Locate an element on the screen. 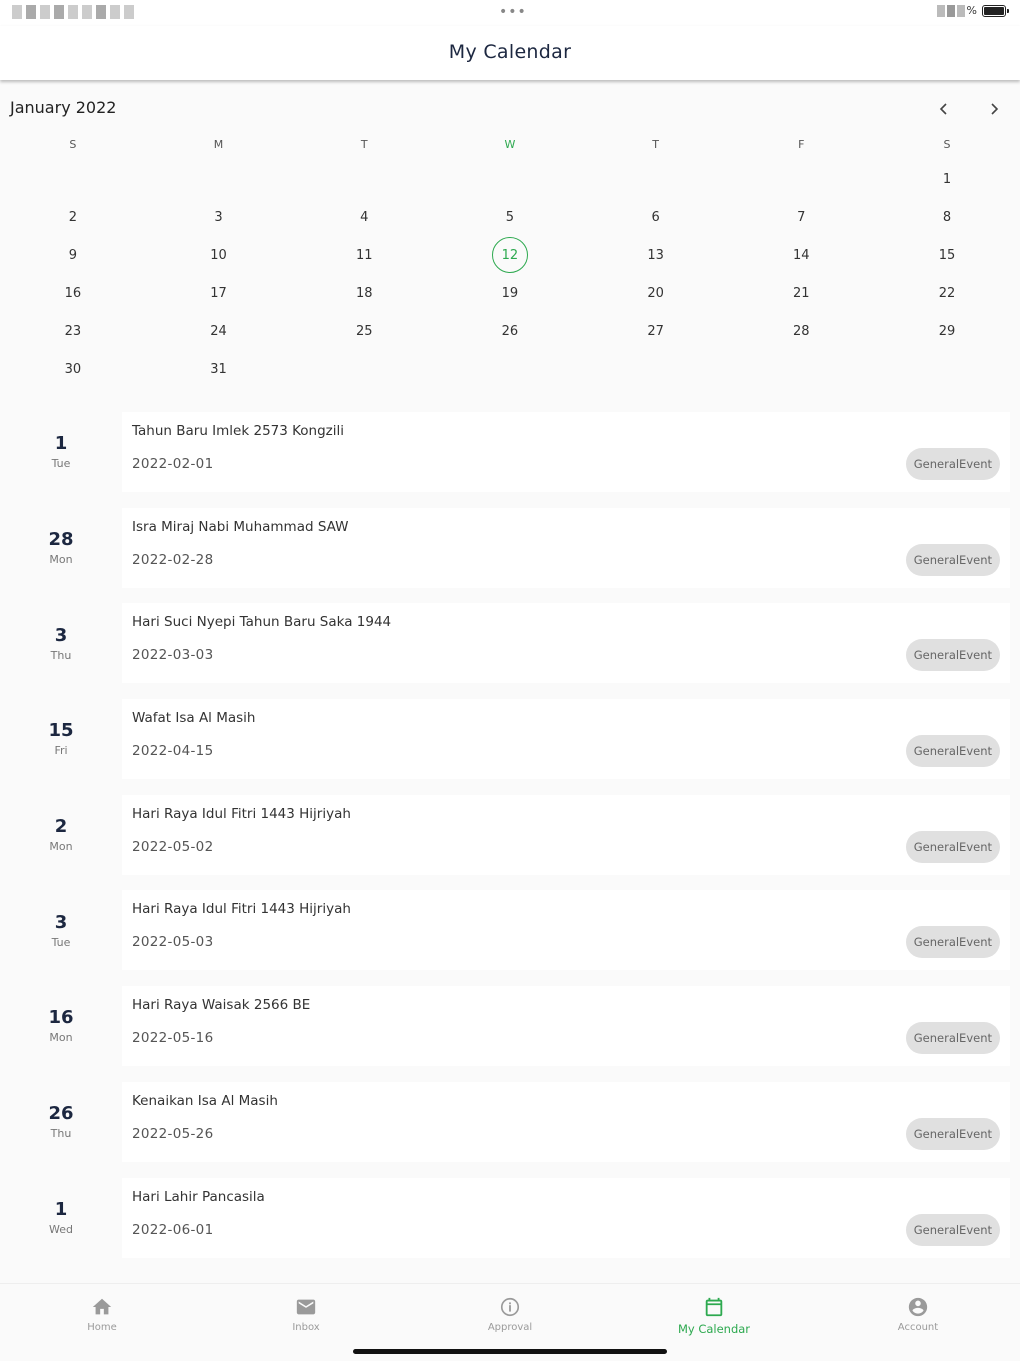 Image resolution: width=1020 pixels, height=1361 pixels. calendar-day: 4 is located at coordinates (364, 217).